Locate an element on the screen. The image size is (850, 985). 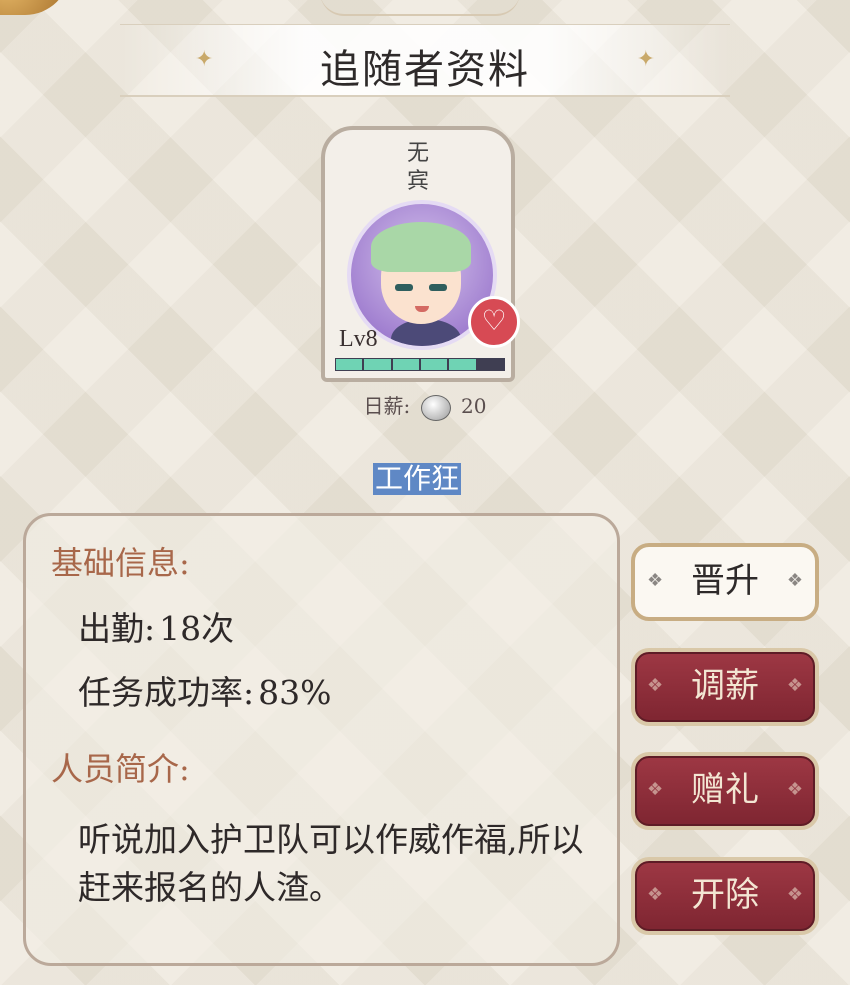
sparkle-icon: ✦ is located at coordinates (645, 59).